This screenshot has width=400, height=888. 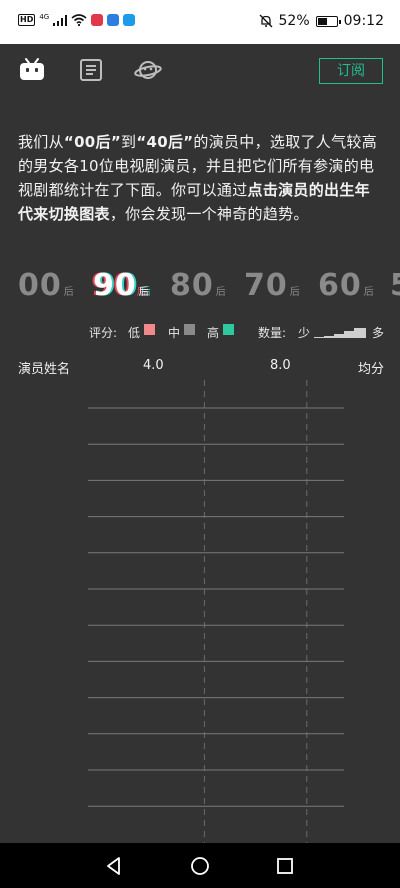 I want to click on decade-70: 70 后, so click(x=272, y=285).